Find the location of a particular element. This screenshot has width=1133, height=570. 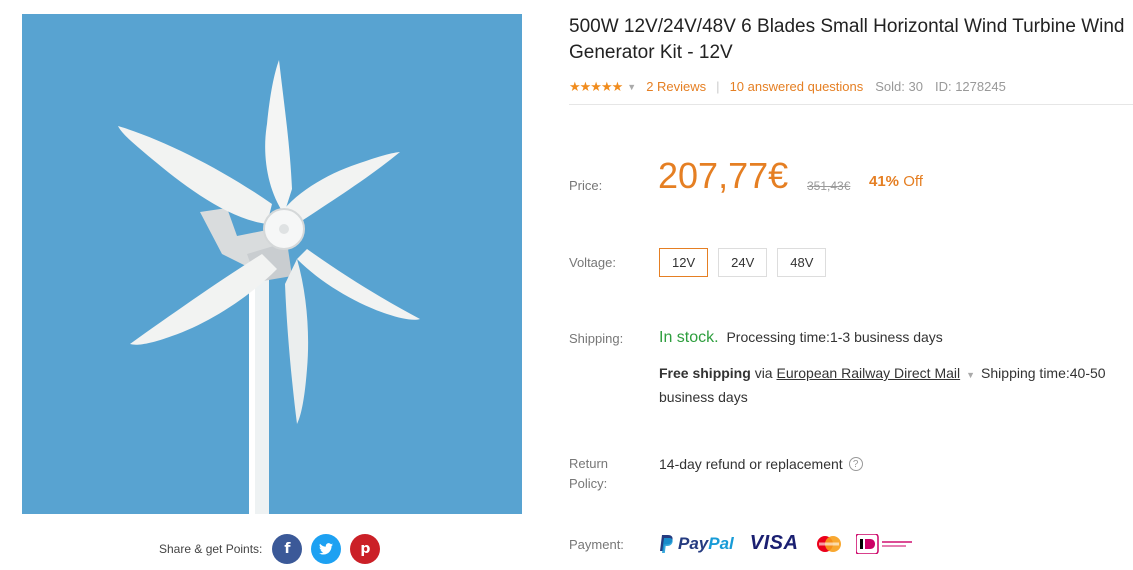

shipping-via: via is located at coordinates (763, 373).